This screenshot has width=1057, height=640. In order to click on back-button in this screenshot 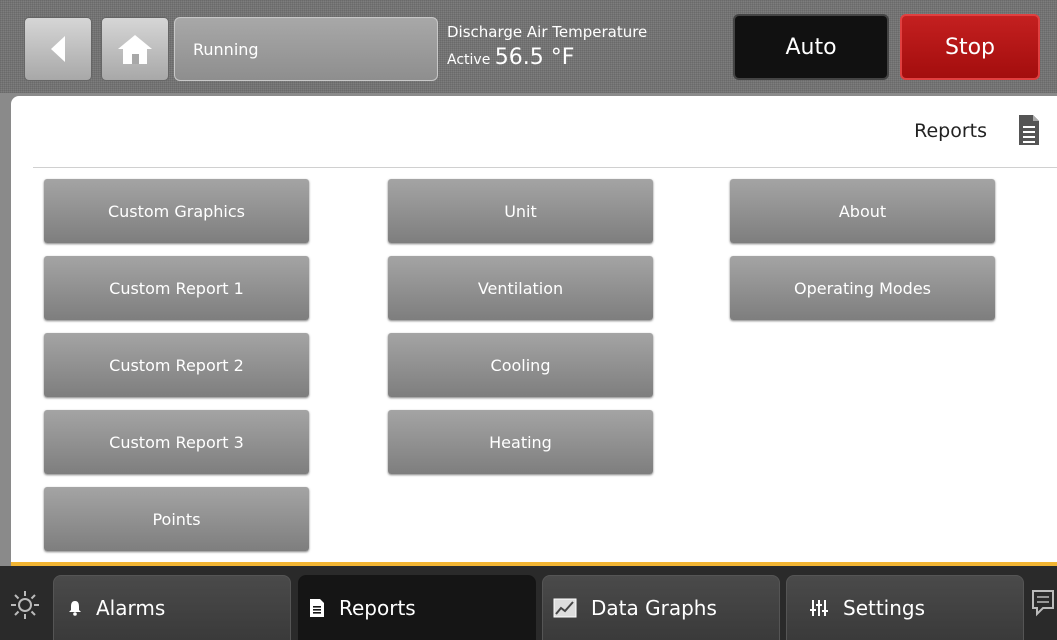, I will do `click(58, 49)`.